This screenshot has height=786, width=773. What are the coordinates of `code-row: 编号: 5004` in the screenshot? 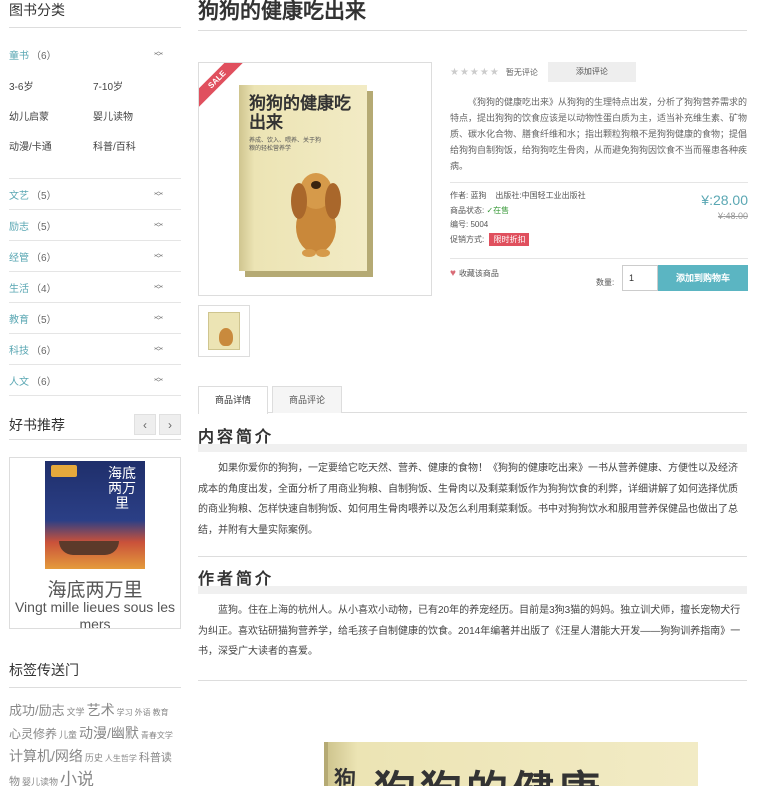 It's located at (599, 225).